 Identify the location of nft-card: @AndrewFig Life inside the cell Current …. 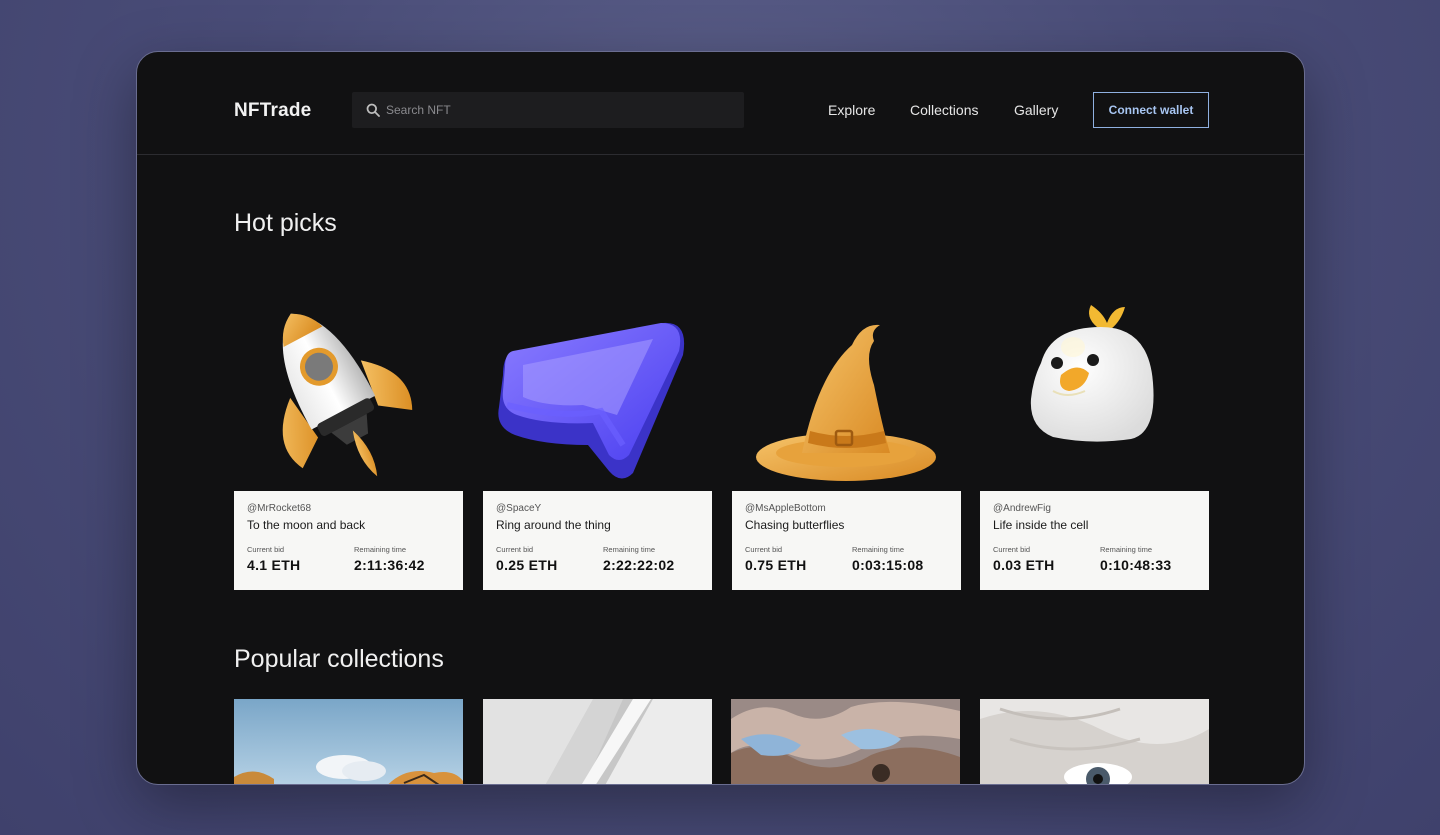
(1094, 540).